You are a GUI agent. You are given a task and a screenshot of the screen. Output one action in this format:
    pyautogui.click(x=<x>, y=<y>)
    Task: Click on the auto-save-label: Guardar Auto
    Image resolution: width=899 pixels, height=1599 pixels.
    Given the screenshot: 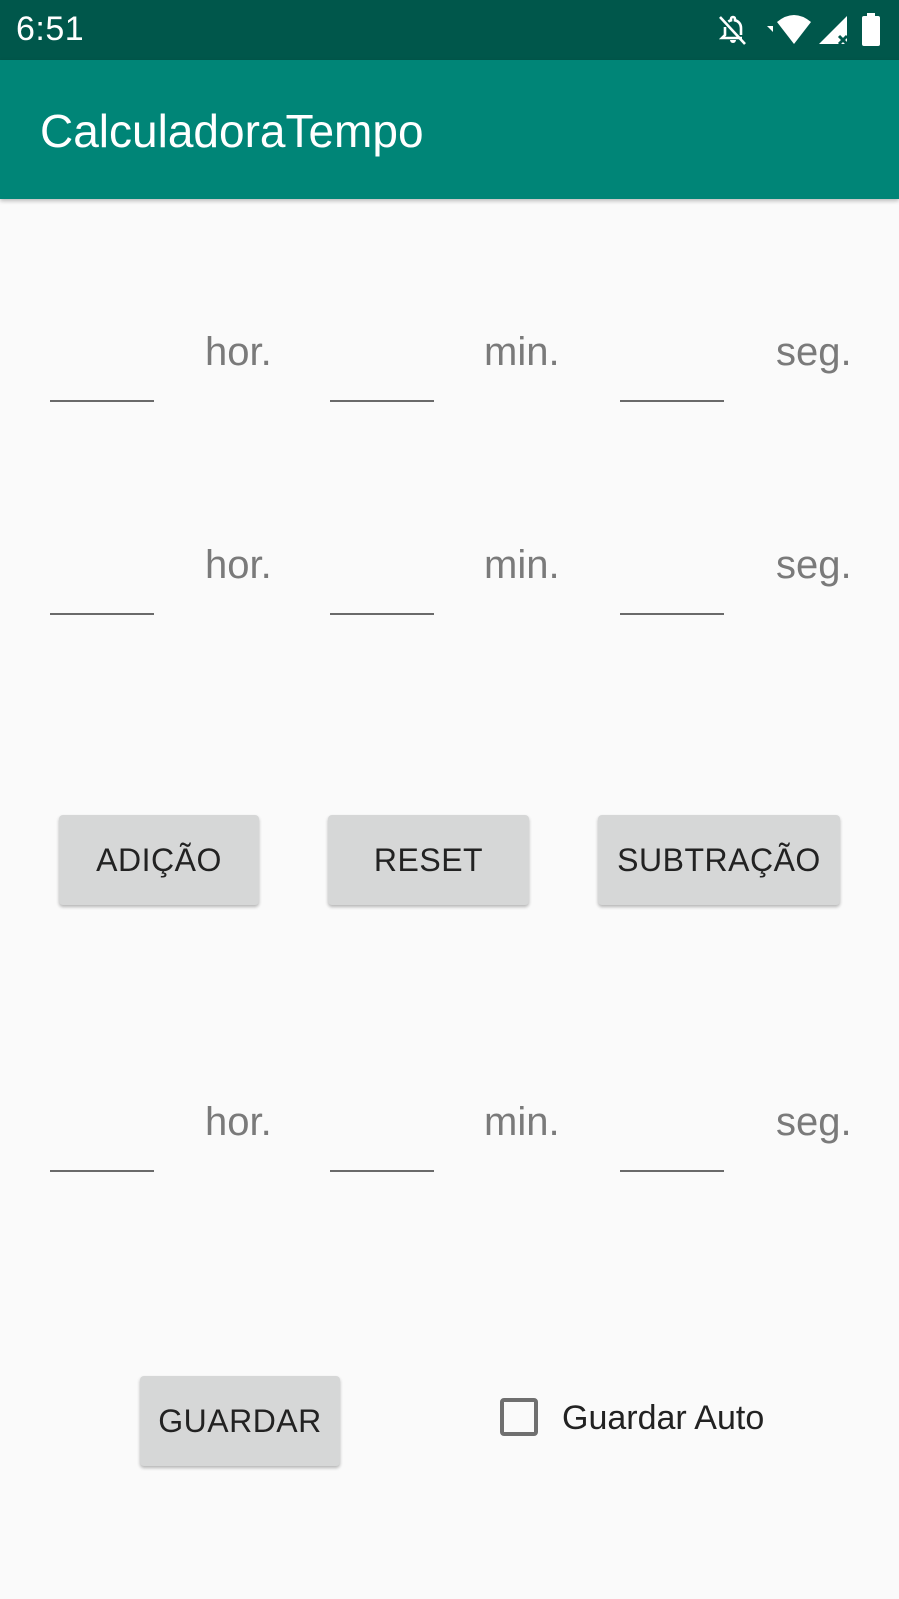 What is the action you would take?
    pyautogui.click(x=663, y=1418)
    